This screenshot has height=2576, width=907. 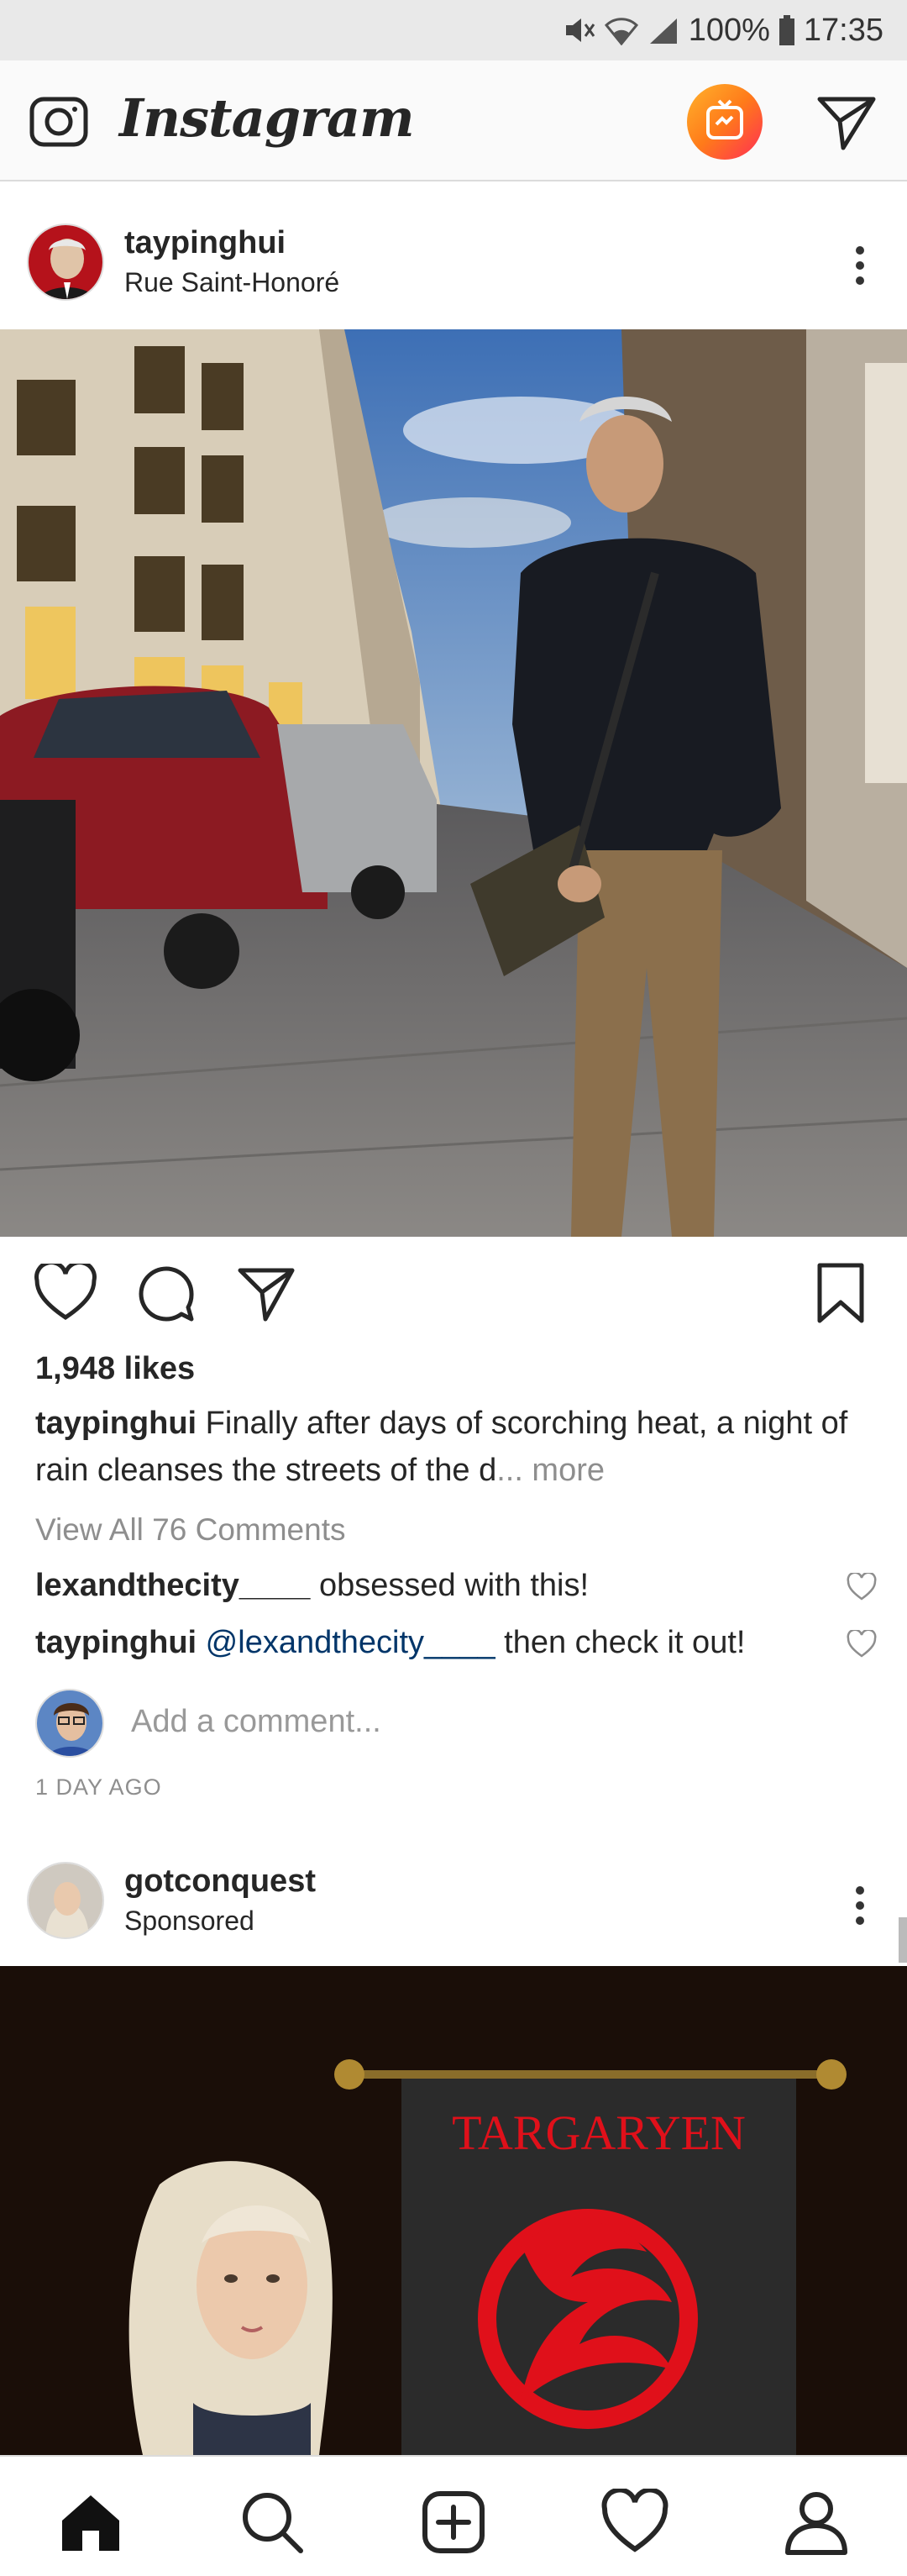 I want to click on instagram-logo: Instagram, so click(x=267, y=118).